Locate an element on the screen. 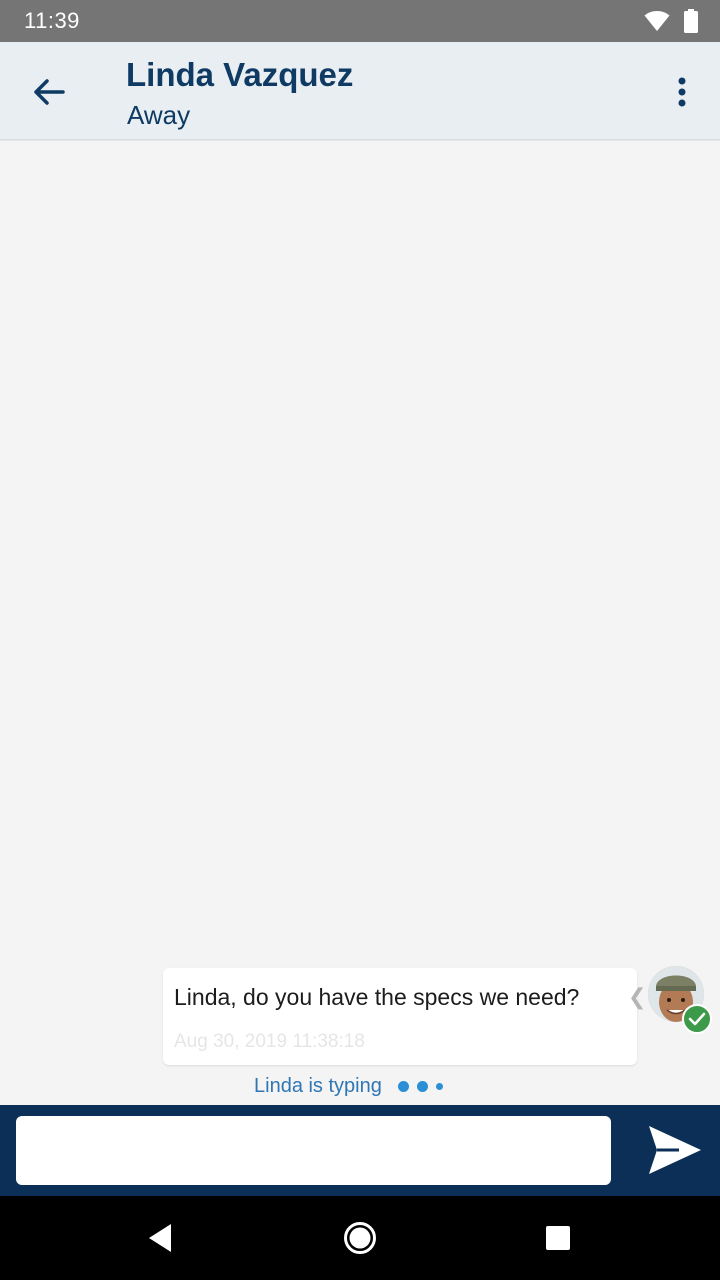 This screenshot has width=720, height=1280. more-vertical-icon is located at coordinates (682, 92).